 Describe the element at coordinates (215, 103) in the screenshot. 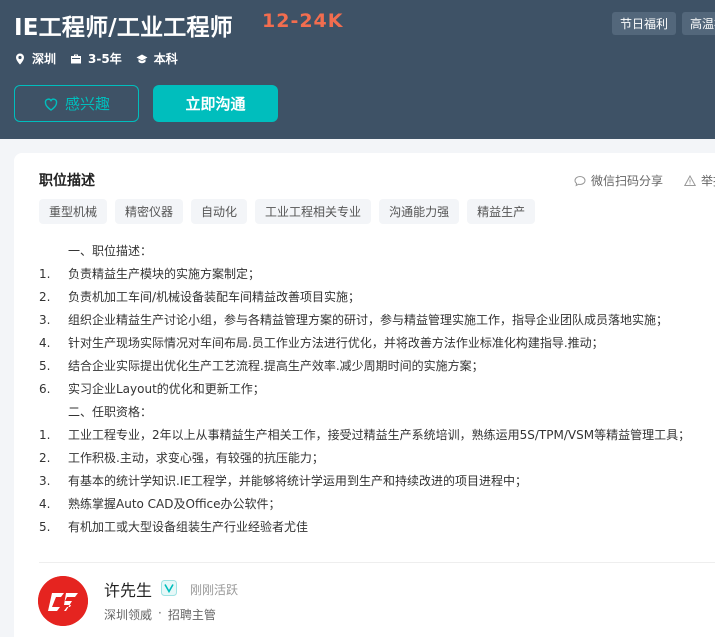

I see `chat-now-button: 立即沟通` at that location.